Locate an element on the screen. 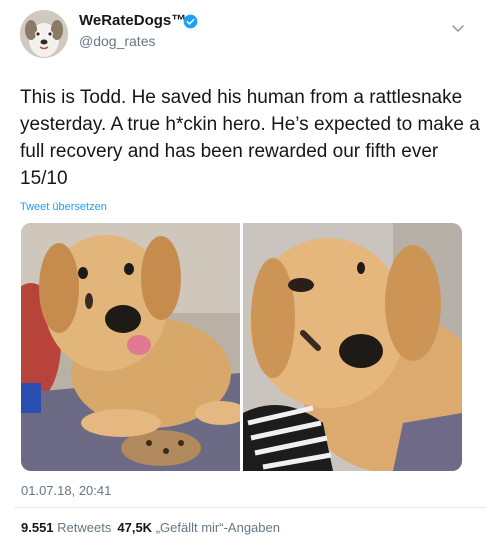  avatar-dog-image is located at coordinates (44, 34).